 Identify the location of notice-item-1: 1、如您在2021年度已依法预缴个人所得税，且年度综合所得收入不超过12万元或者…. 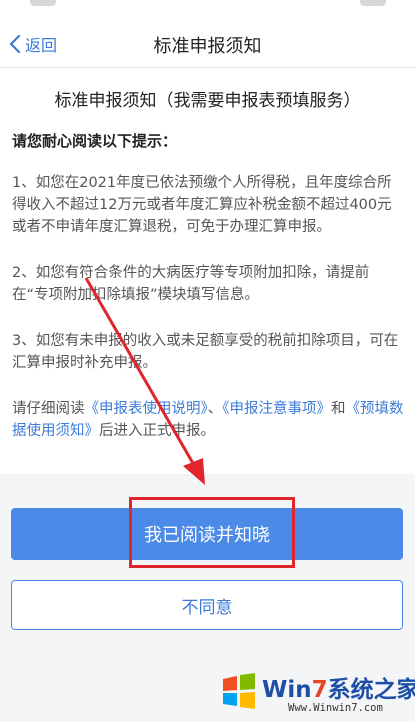
(202, 205).